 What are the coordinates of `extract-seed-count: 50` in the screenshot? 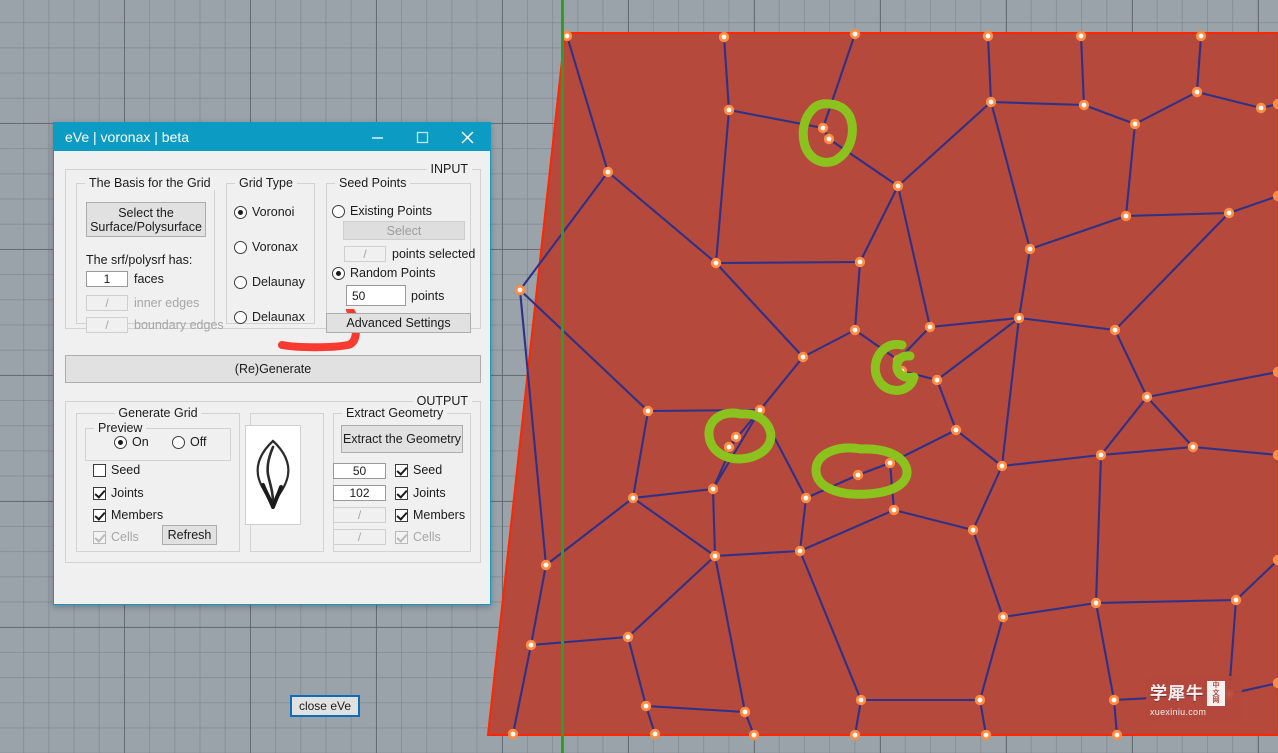 It's located at (359, 471).